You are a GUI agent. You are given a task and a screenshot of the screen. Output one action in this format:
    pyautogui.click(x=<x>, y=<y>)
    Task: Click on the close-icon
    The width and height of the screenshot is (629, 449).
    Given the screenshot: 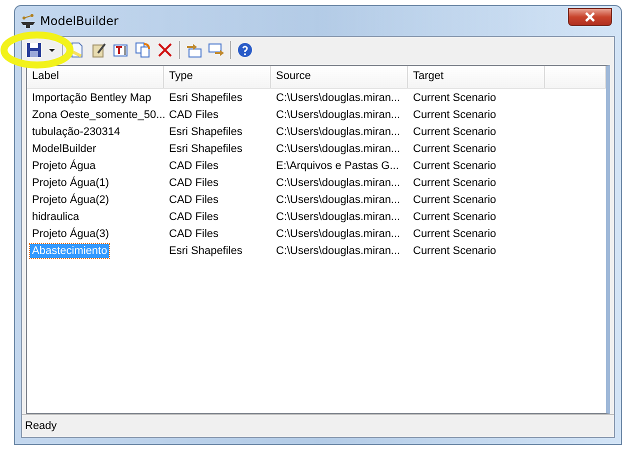 What is the action you would take?
    pyautogui.click(x=590, y=17)
    